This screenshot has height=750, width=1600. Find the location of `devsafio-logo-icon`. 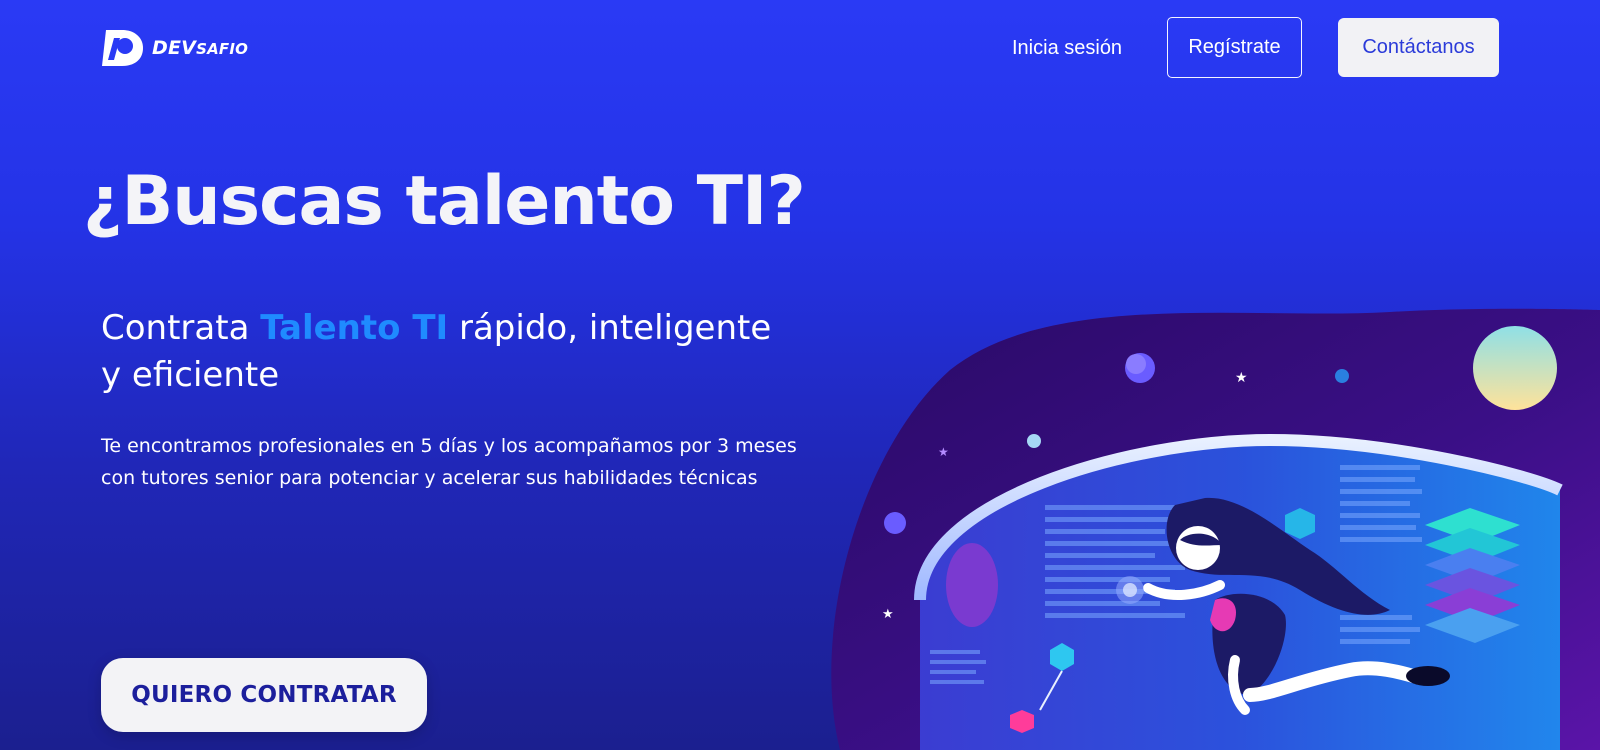

devsafio-logo-icon is located at coordinates (122, 48).